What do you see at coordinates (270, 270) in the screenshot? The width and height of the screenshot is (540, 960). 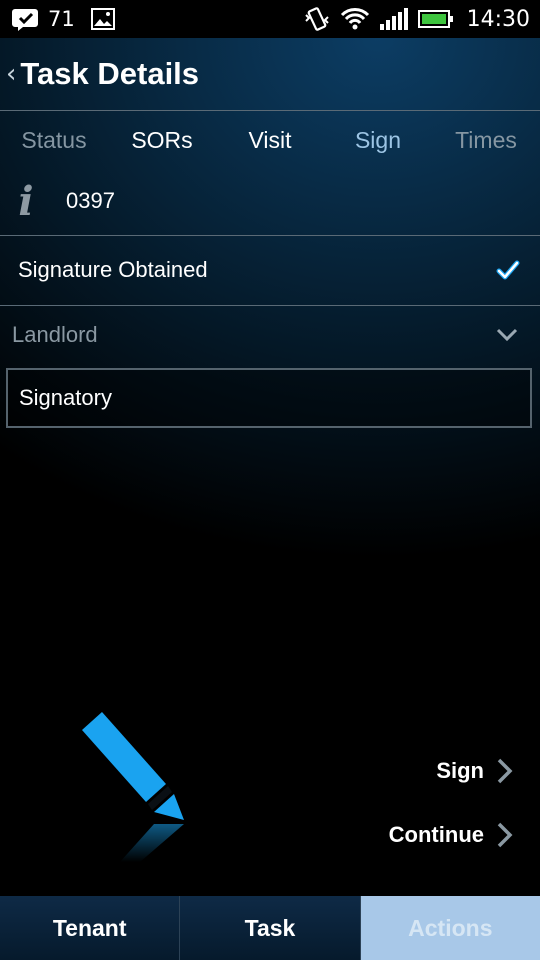 I see `signature-obtained-row: Signature Obtained` at bounding box center [270, 270].